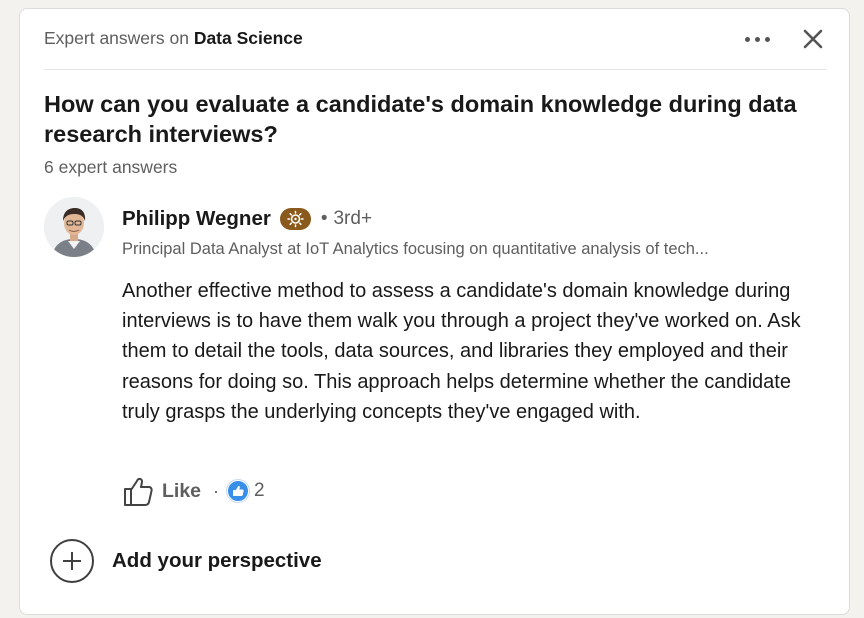 Image resolution: width=864 pixels, height=618 pixels. I want to click on answers-count: 6 expert answers, so click(110, 167).